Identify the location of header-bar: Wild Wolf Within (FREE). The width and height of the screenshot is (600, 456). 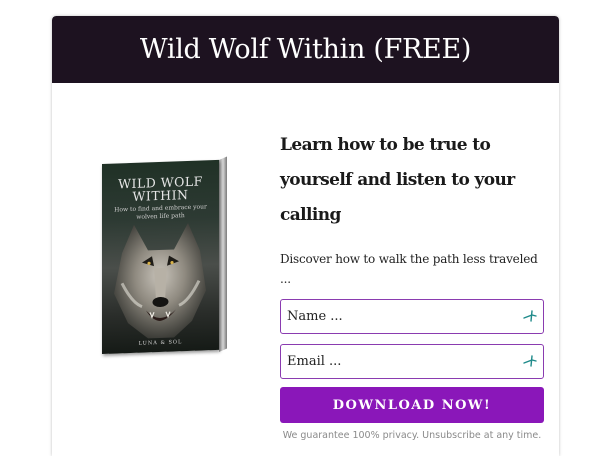
(305, 49).